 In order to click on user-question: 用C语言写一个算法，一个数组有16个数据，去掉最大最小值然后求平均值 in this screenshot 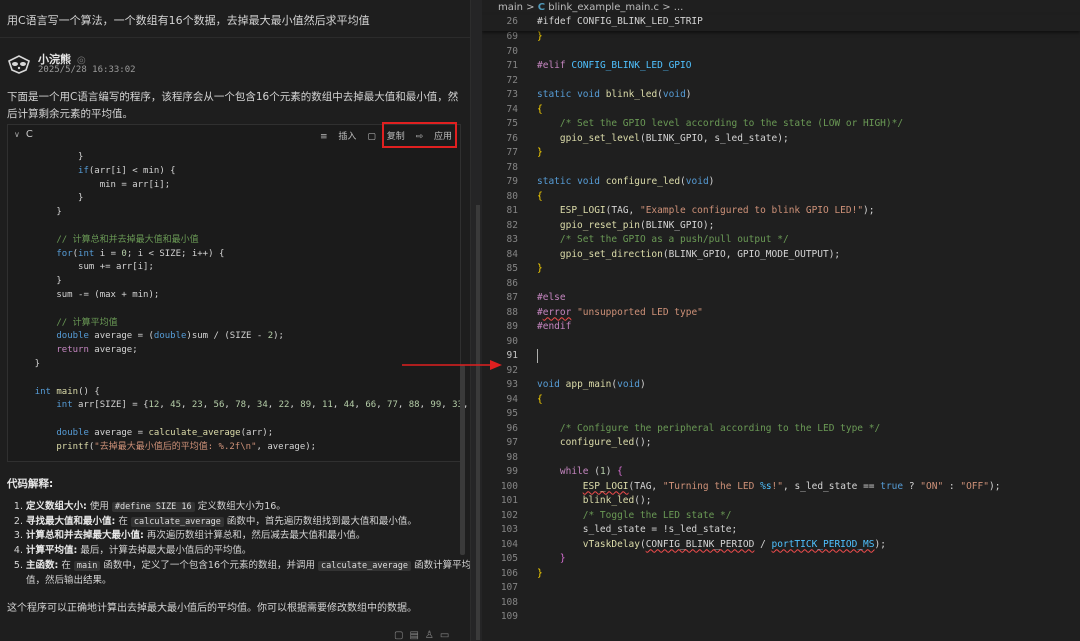, I will do `click(188, 20)`.